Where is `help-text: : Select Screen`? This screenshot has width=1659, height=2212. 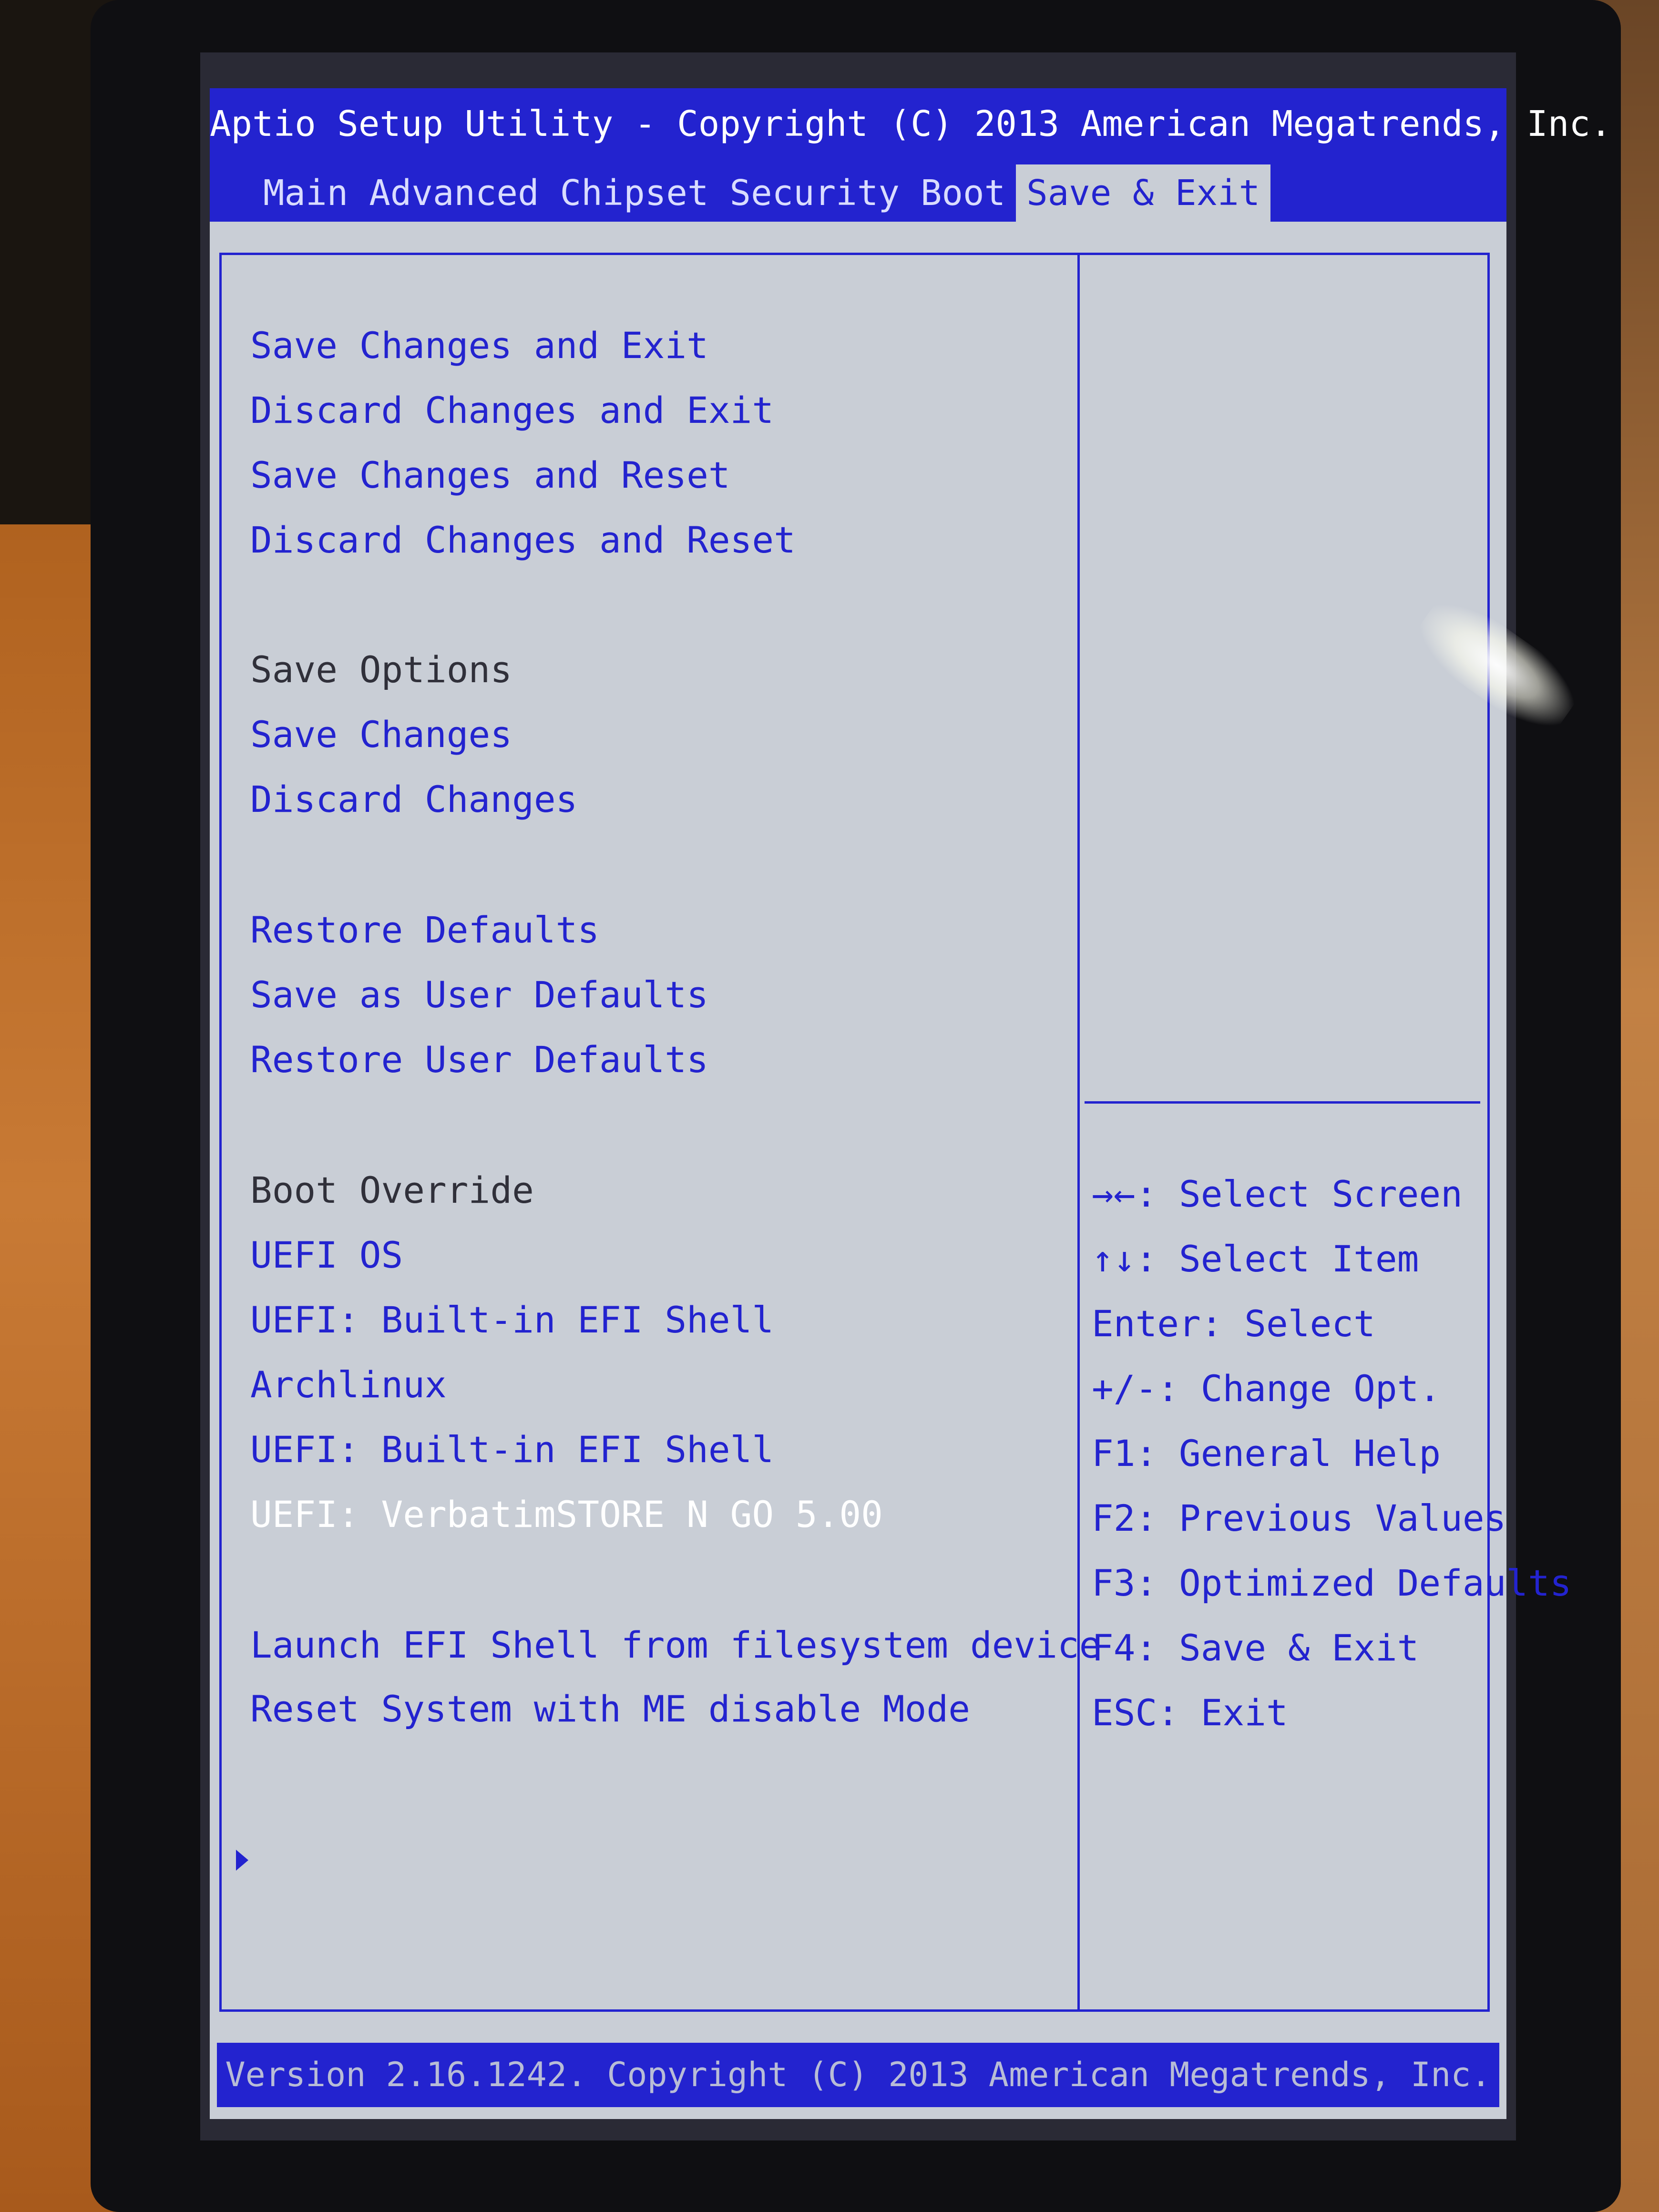 help-text: : Select Screen is located at coordinates (1299, 1194).